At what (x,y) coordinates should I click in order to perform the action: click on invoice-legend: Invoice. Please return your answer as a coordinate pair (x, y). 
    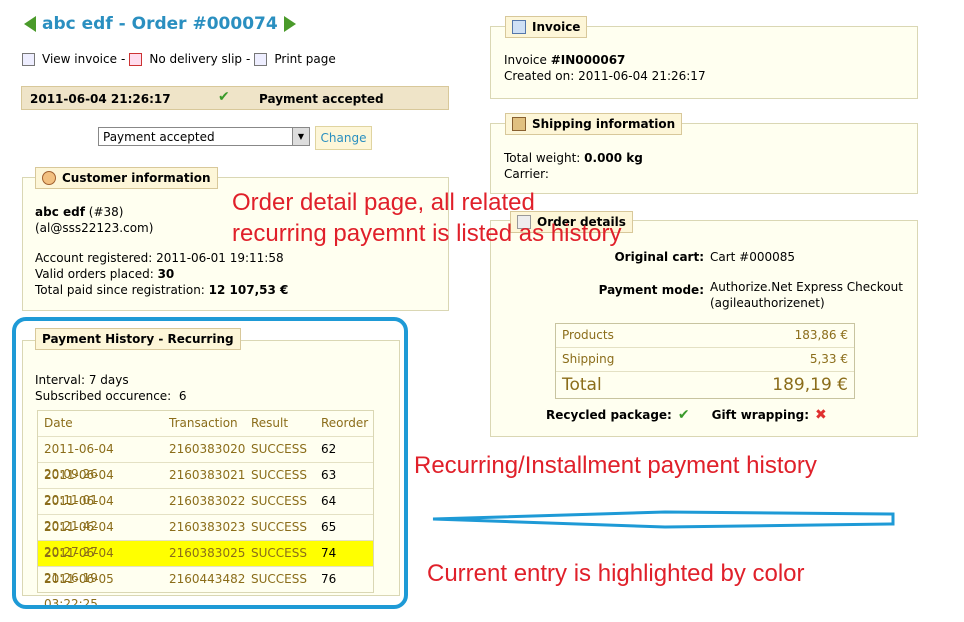
    Looking at the image, I should click on (546, 27).